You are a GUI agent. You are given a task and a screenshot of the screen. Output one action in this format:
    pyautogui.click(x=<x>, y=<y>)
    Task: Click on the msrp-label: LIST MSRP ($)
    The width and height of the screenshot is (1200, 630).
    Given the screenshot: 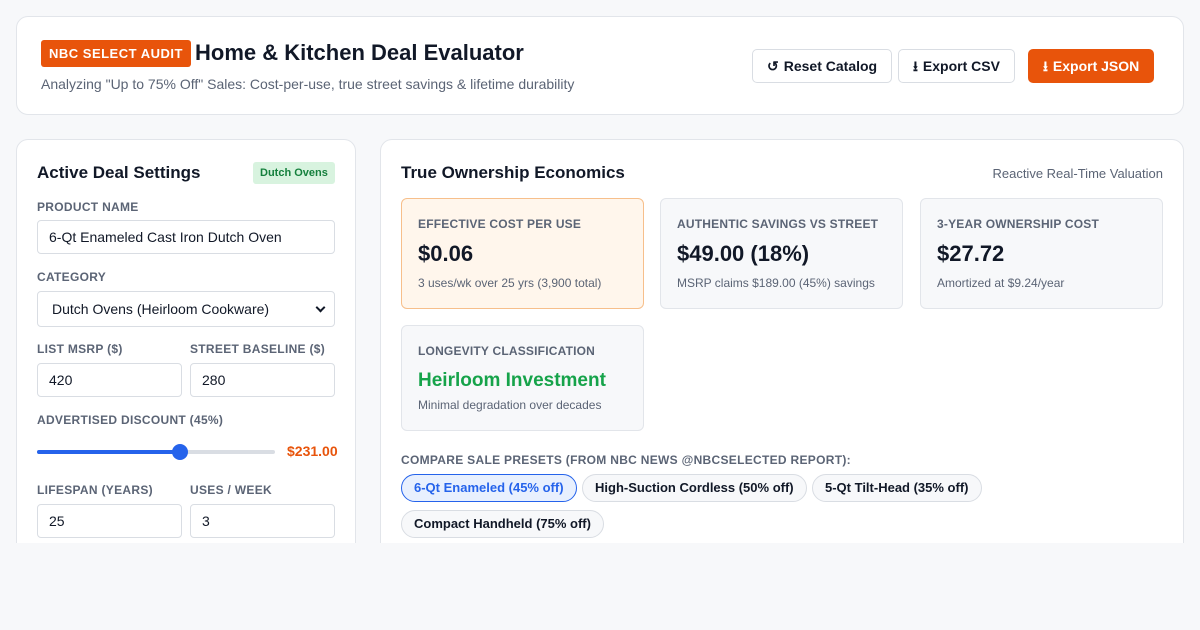 What is the action you would take?
    pyautogui.click(x=80, y=349)
    